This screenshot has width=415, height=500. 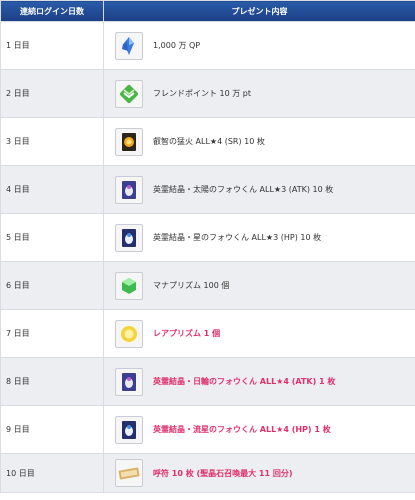 What do you see at coordinates (52, 429) in the screenshot?
I see `day-cell: 9 日目` at bounding box center [52, 429].